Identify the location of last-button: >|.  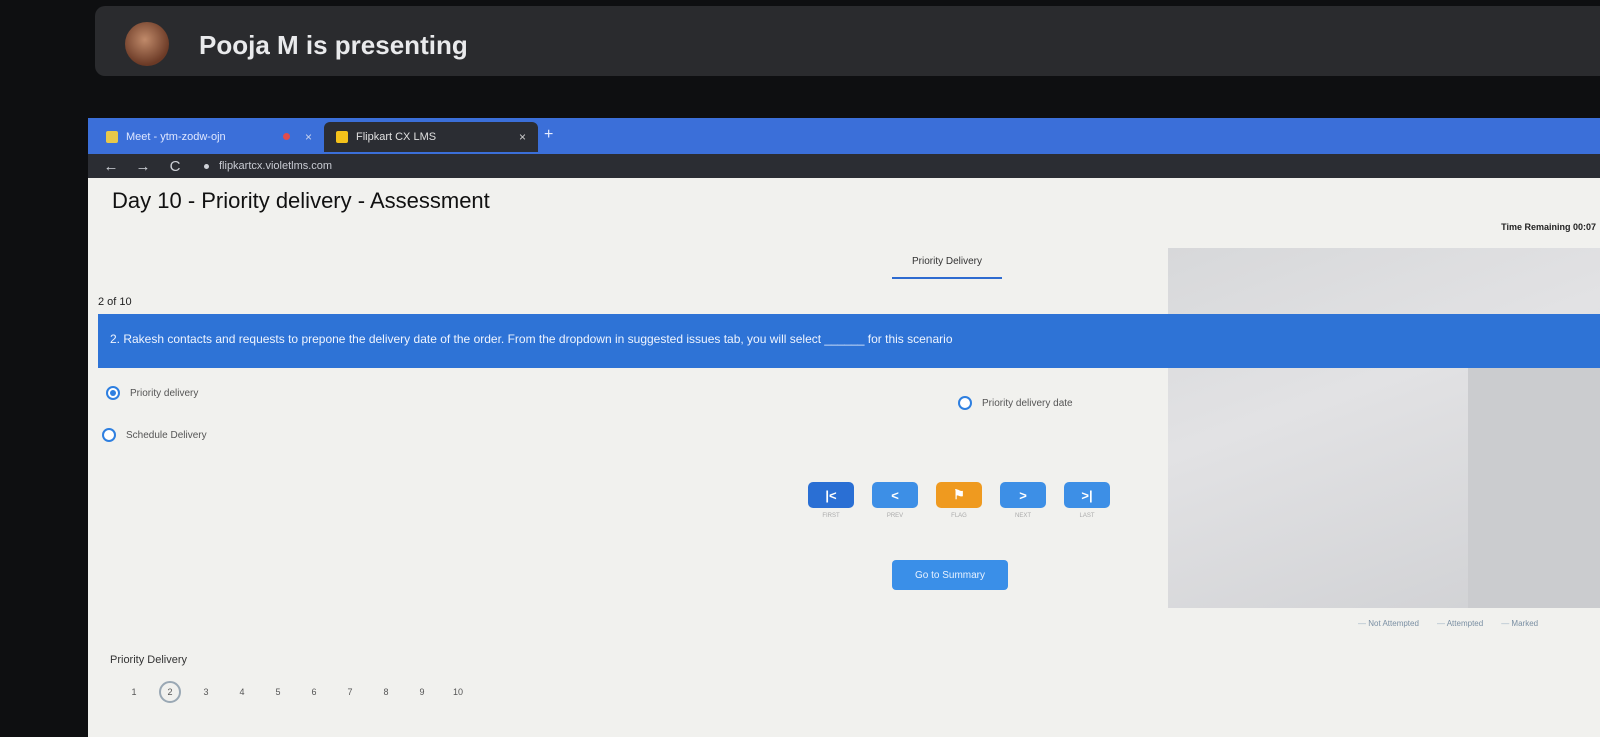
(1087, 495).